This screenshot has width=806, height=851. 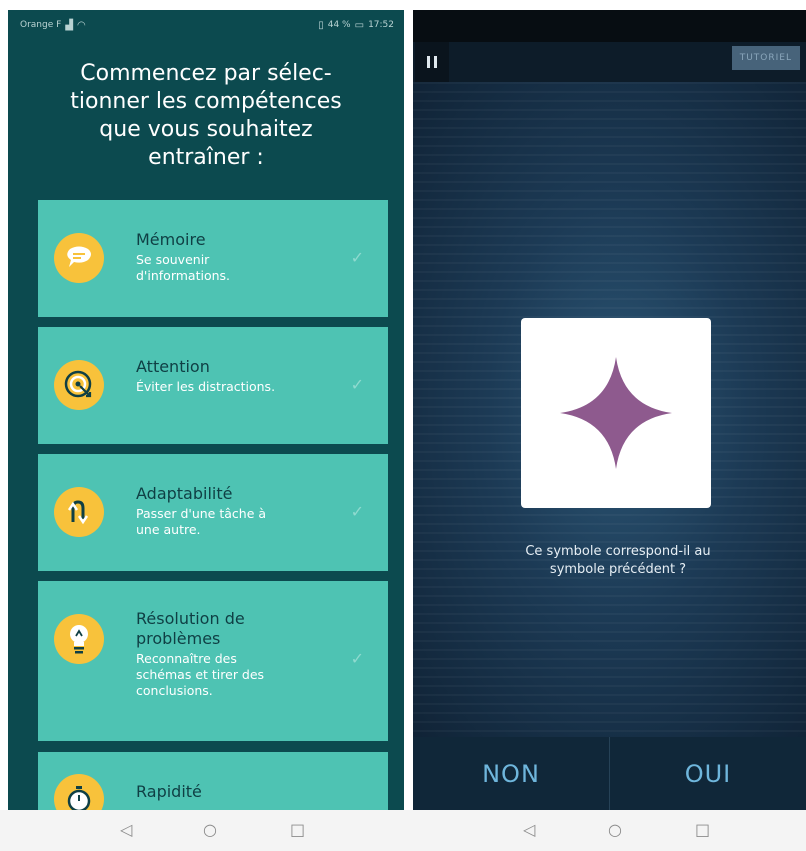 I want to click on switch-arrows-icon, so click(x=79, y=512).